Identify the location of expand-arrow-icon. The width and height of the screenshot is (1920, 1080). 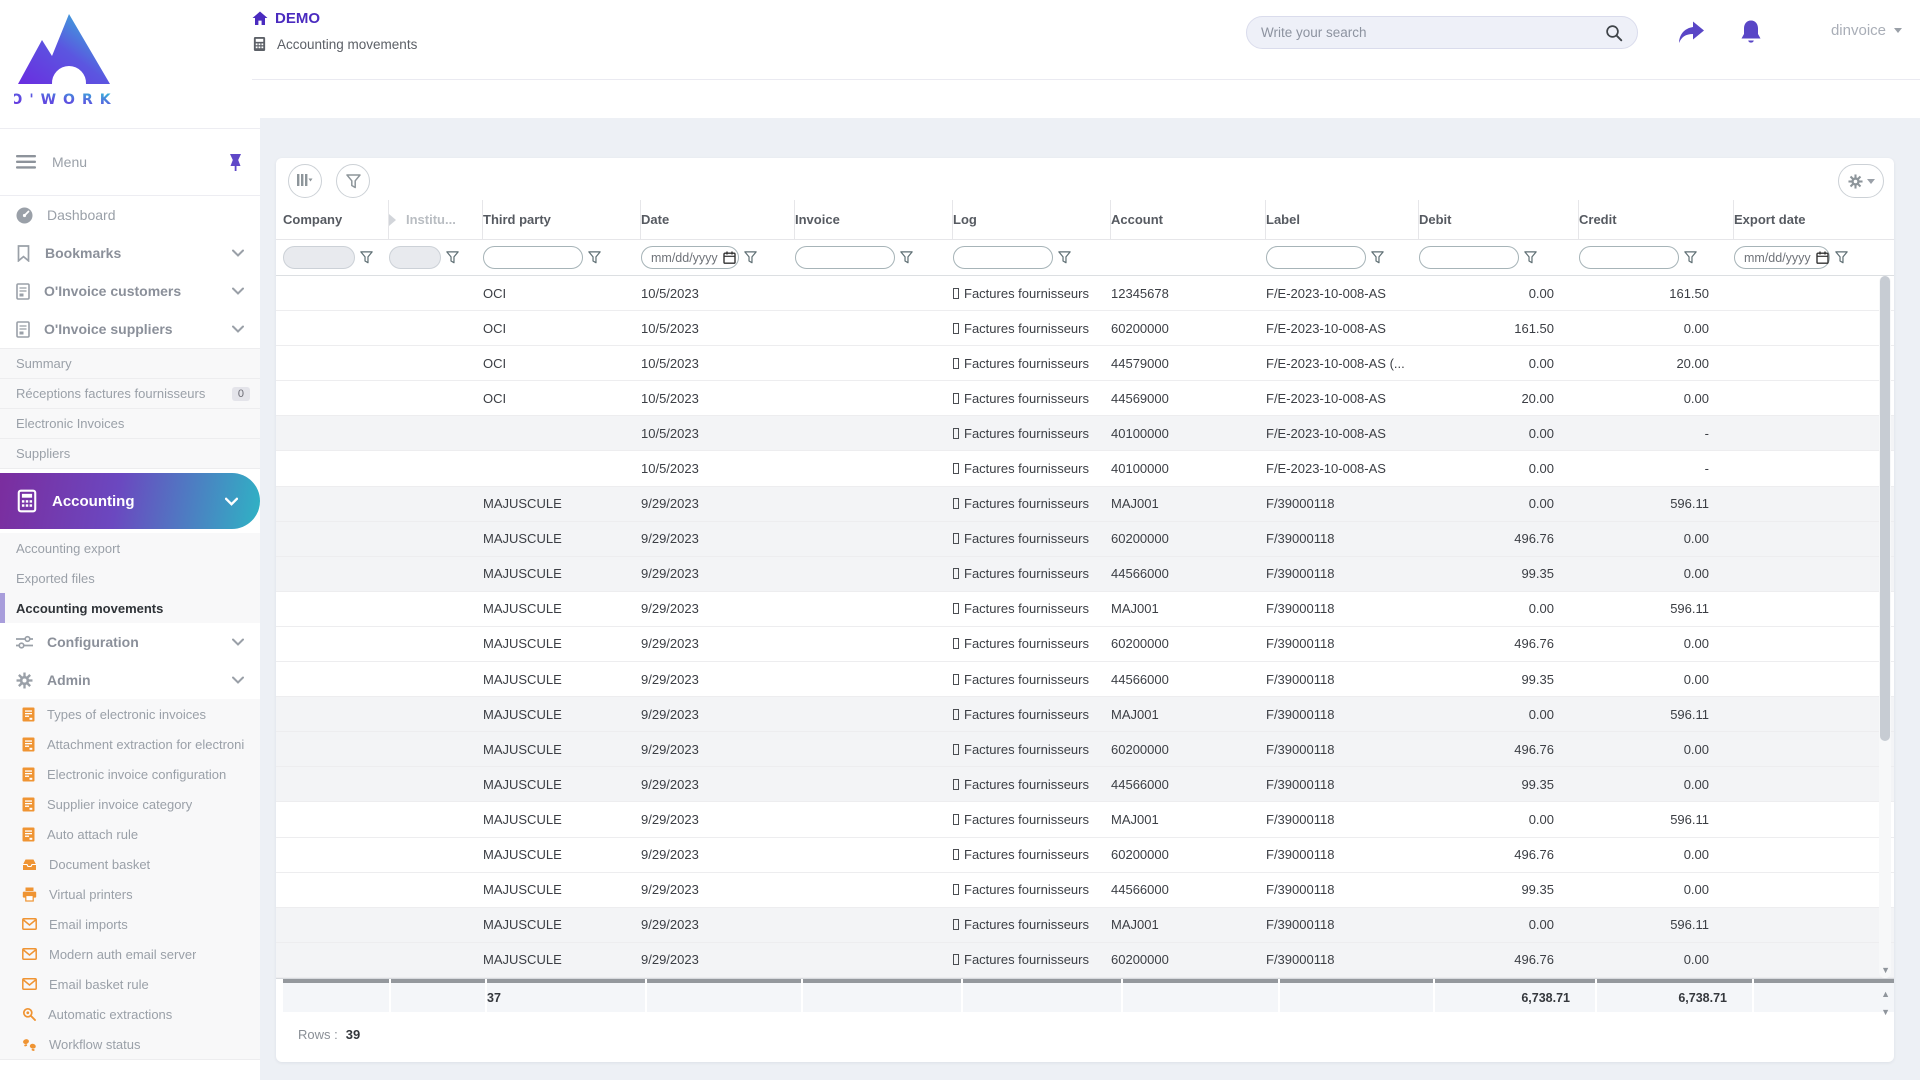
(392, 219).